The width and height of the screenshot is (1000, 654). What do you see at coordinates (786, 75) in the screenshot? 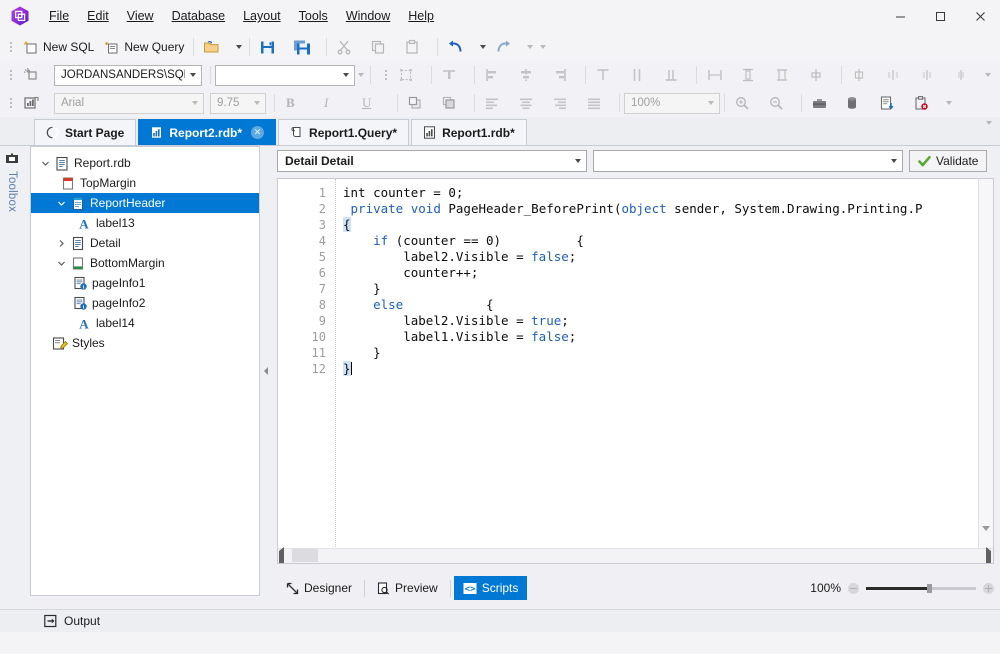
I see `make-same-size-icon` at bounding box center [786, 75].